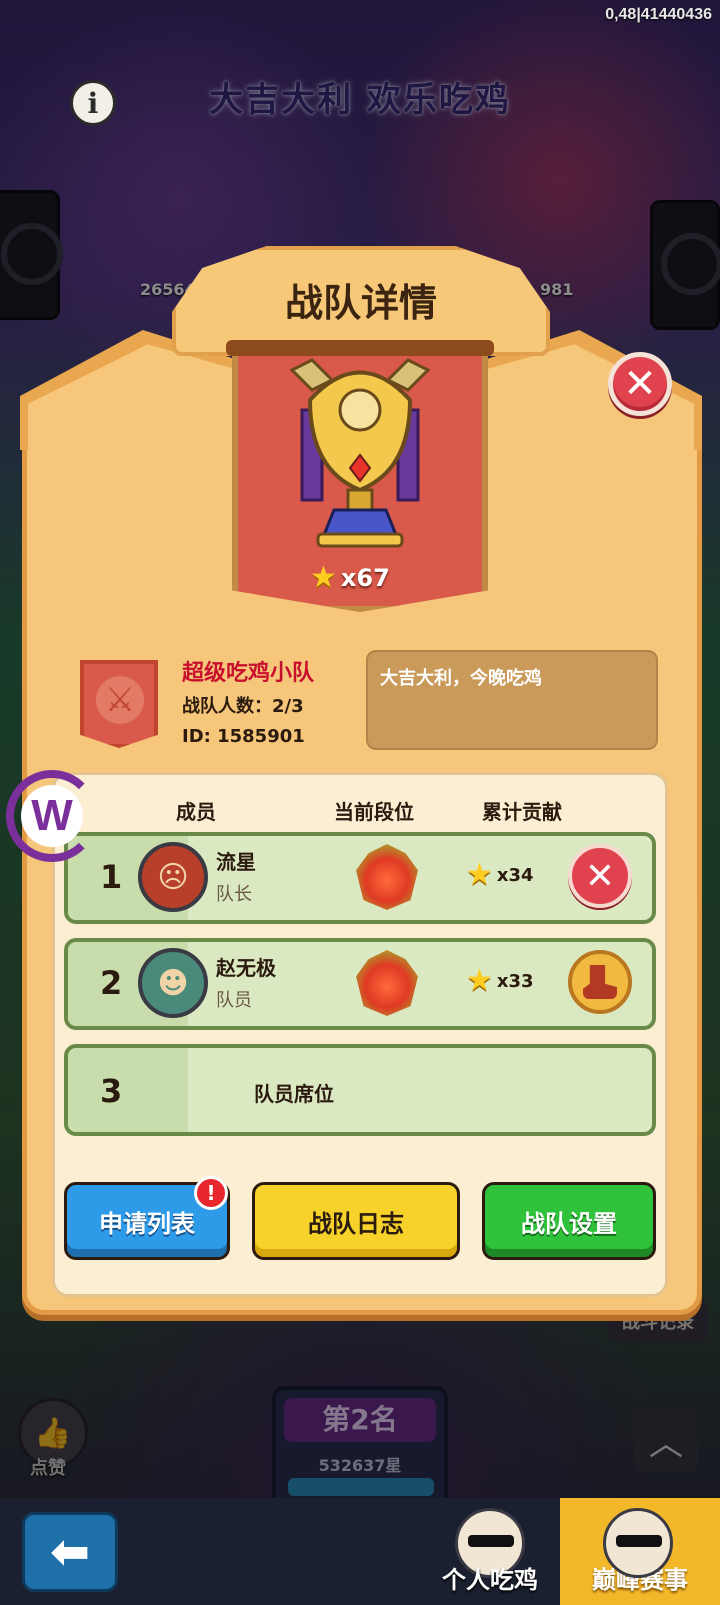 The image size is (720, 1605). What do you see at coordinates (234, 894) in the screenshot?
I see `member-role: 队长` at bounding box center [234, 894].